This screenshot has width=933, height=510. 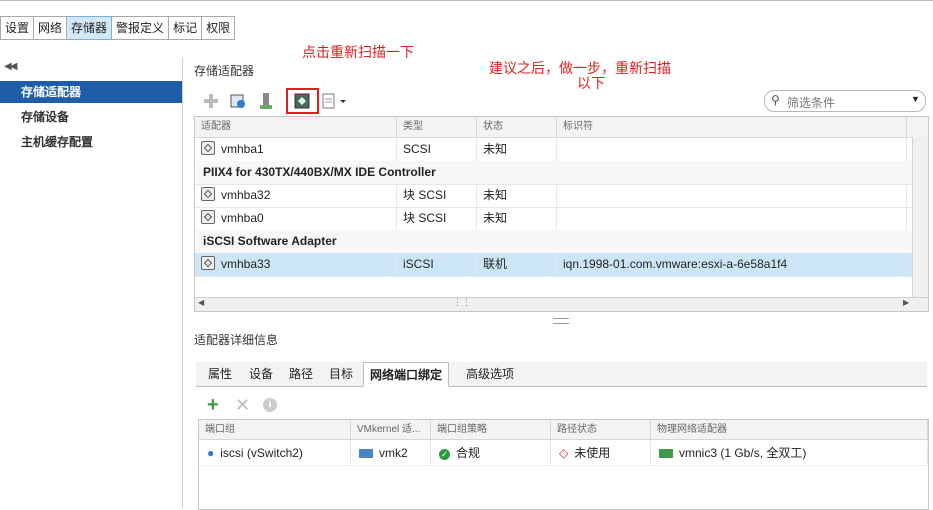 What do you see at coordinates (591, 83) in the screenshot?
I see `annotation-suggestion-line2: 以下` at bounding box center [591, 83].